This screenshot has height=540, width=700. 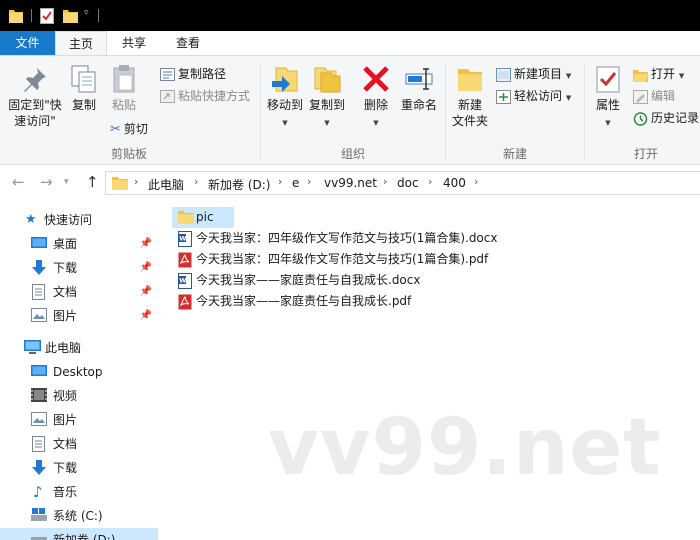 I want to click on properties-button: 属性 ▼, so click(x=608, y=97).